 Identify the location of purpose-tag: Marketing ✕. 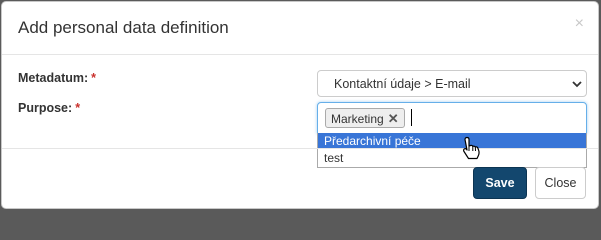
(365, 118).